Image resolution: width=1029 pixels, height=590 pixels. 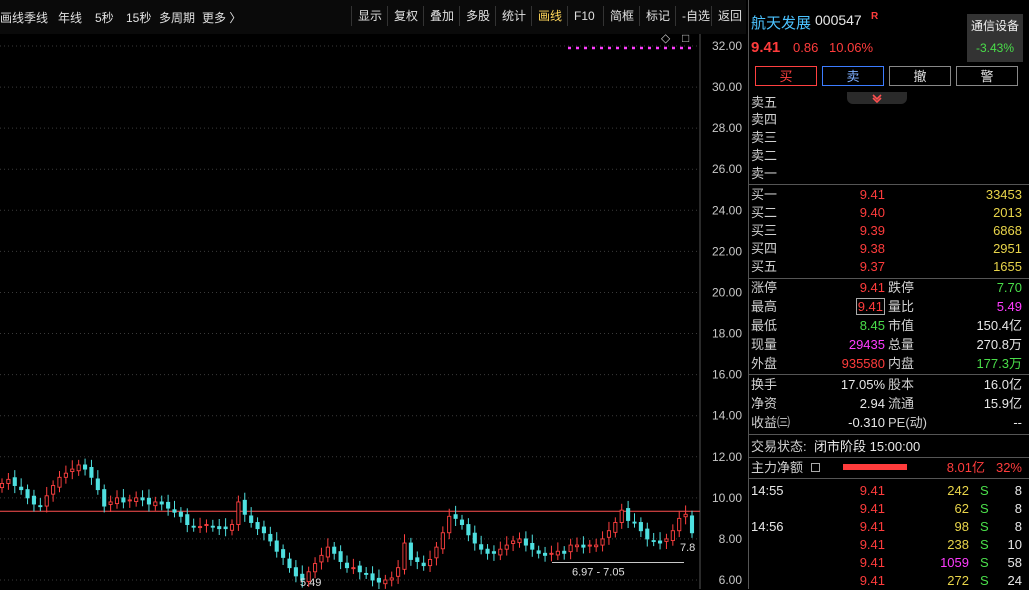 I want to click on y-tick-label: 28.00, so click(x=727, y=128).